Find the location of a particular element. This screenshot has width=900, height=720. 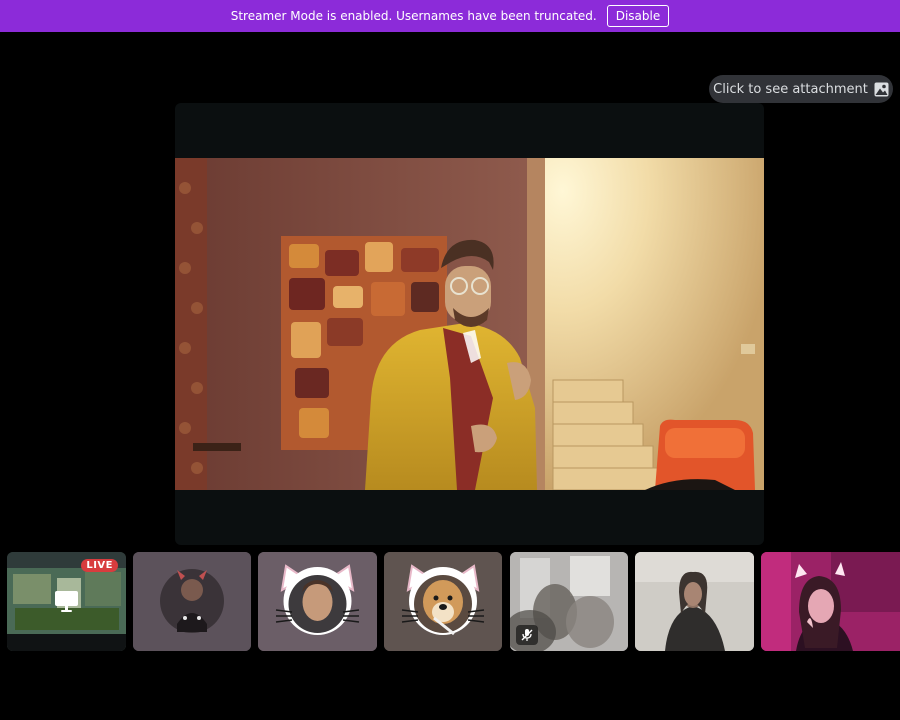

mic-off-icon is located at coordinates (527, 635).